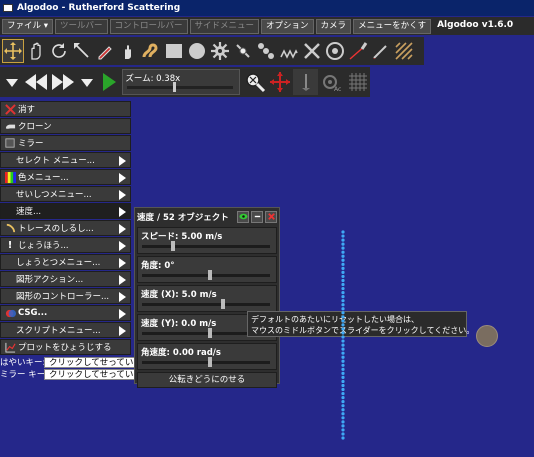  What do you see at coordinates (207, 356) in the screenshot?
I see `angular-velocity-slider: 角速度: 0.00 rad/s` at bounding box center [207, 356].